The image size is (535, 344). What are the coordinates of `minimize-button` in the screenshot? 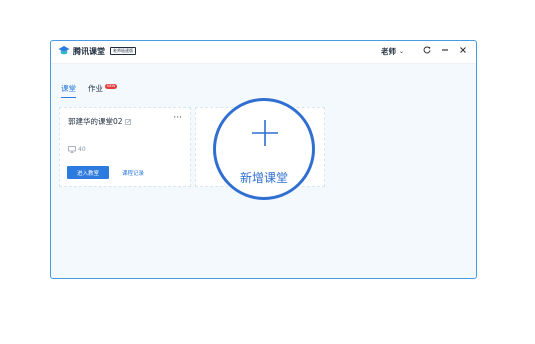 It's located at (445, 50).